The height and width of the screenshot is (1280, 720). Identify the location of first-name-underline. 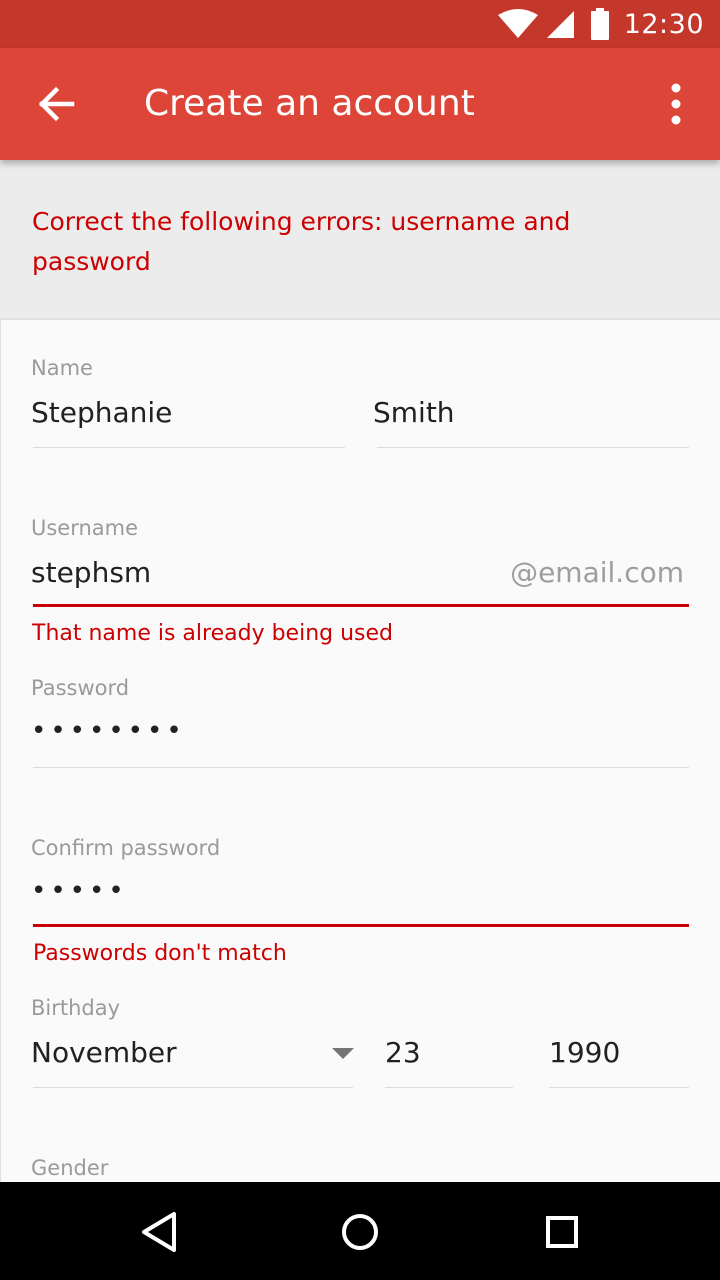
(189, 447).